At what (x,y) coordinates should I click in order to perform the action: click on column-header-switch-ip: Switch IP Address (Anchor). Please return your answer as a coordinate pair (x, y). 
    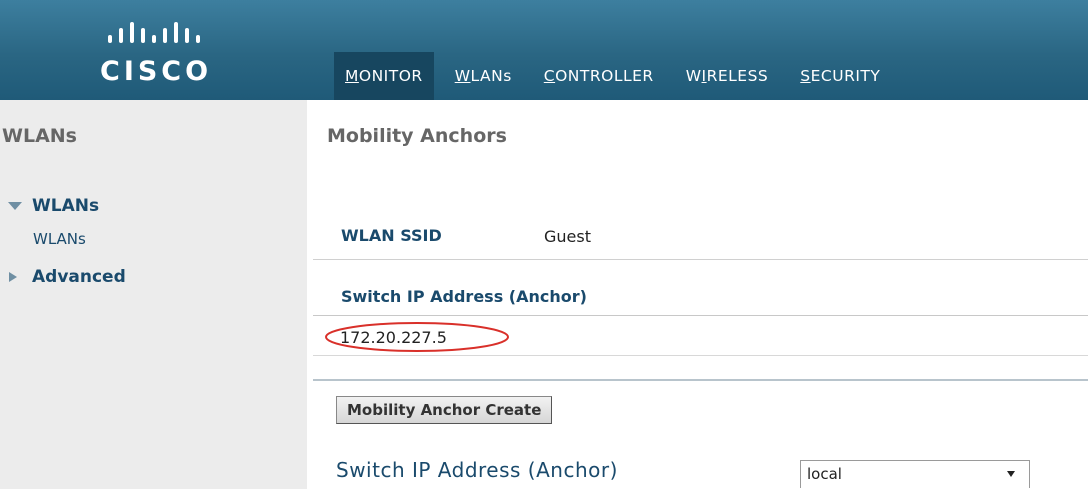
    Looking at the image, I should click on (464, 296).